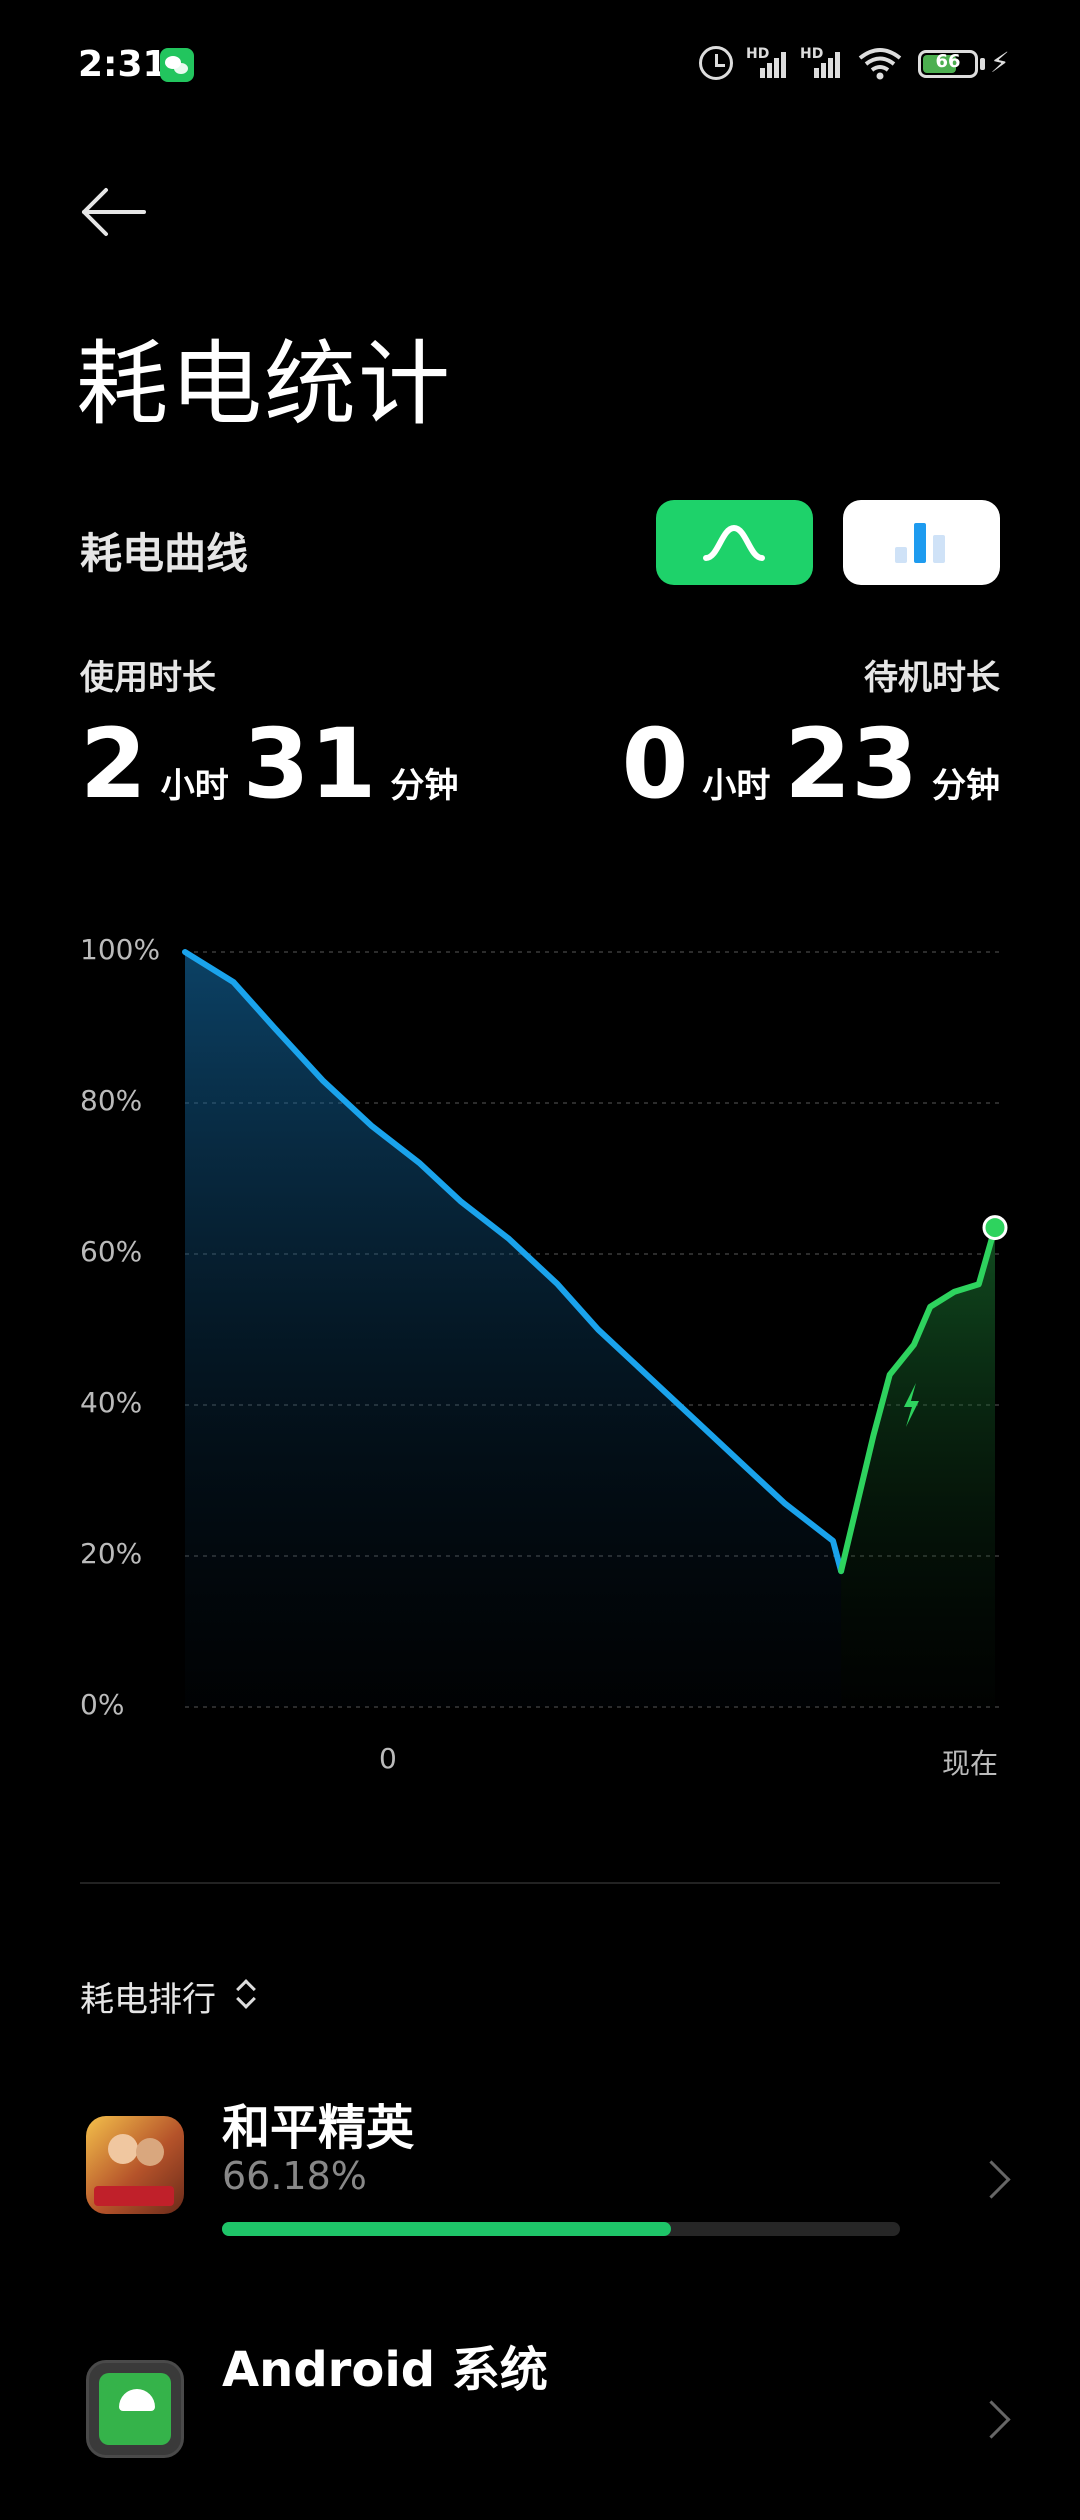 The height and width of the screenshot is (2520, 1080). I want to click on standby-duration-value: 0 小时 23 分钟, so click(811, 764).